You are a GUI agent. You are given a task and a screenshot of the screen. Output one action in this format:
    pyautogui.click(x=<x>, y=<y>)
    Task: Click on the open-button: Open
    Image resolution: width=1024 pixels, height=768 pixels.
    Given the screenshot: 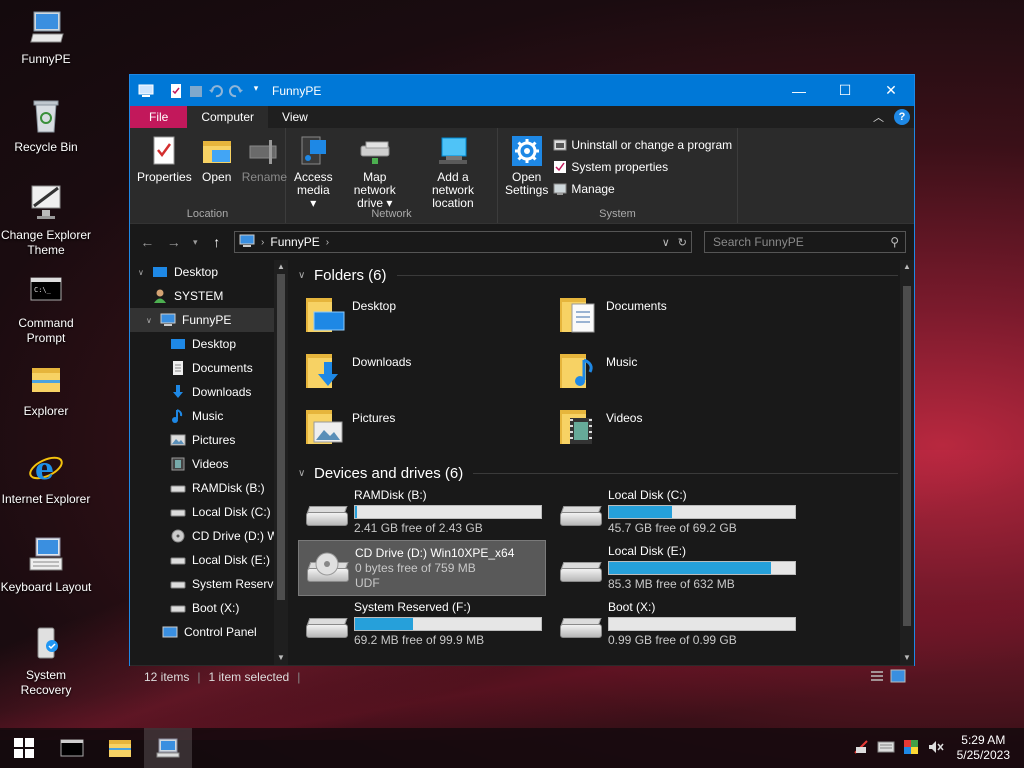 What is the action you would take?
    pyautogui.click(x=217, y=171)
    